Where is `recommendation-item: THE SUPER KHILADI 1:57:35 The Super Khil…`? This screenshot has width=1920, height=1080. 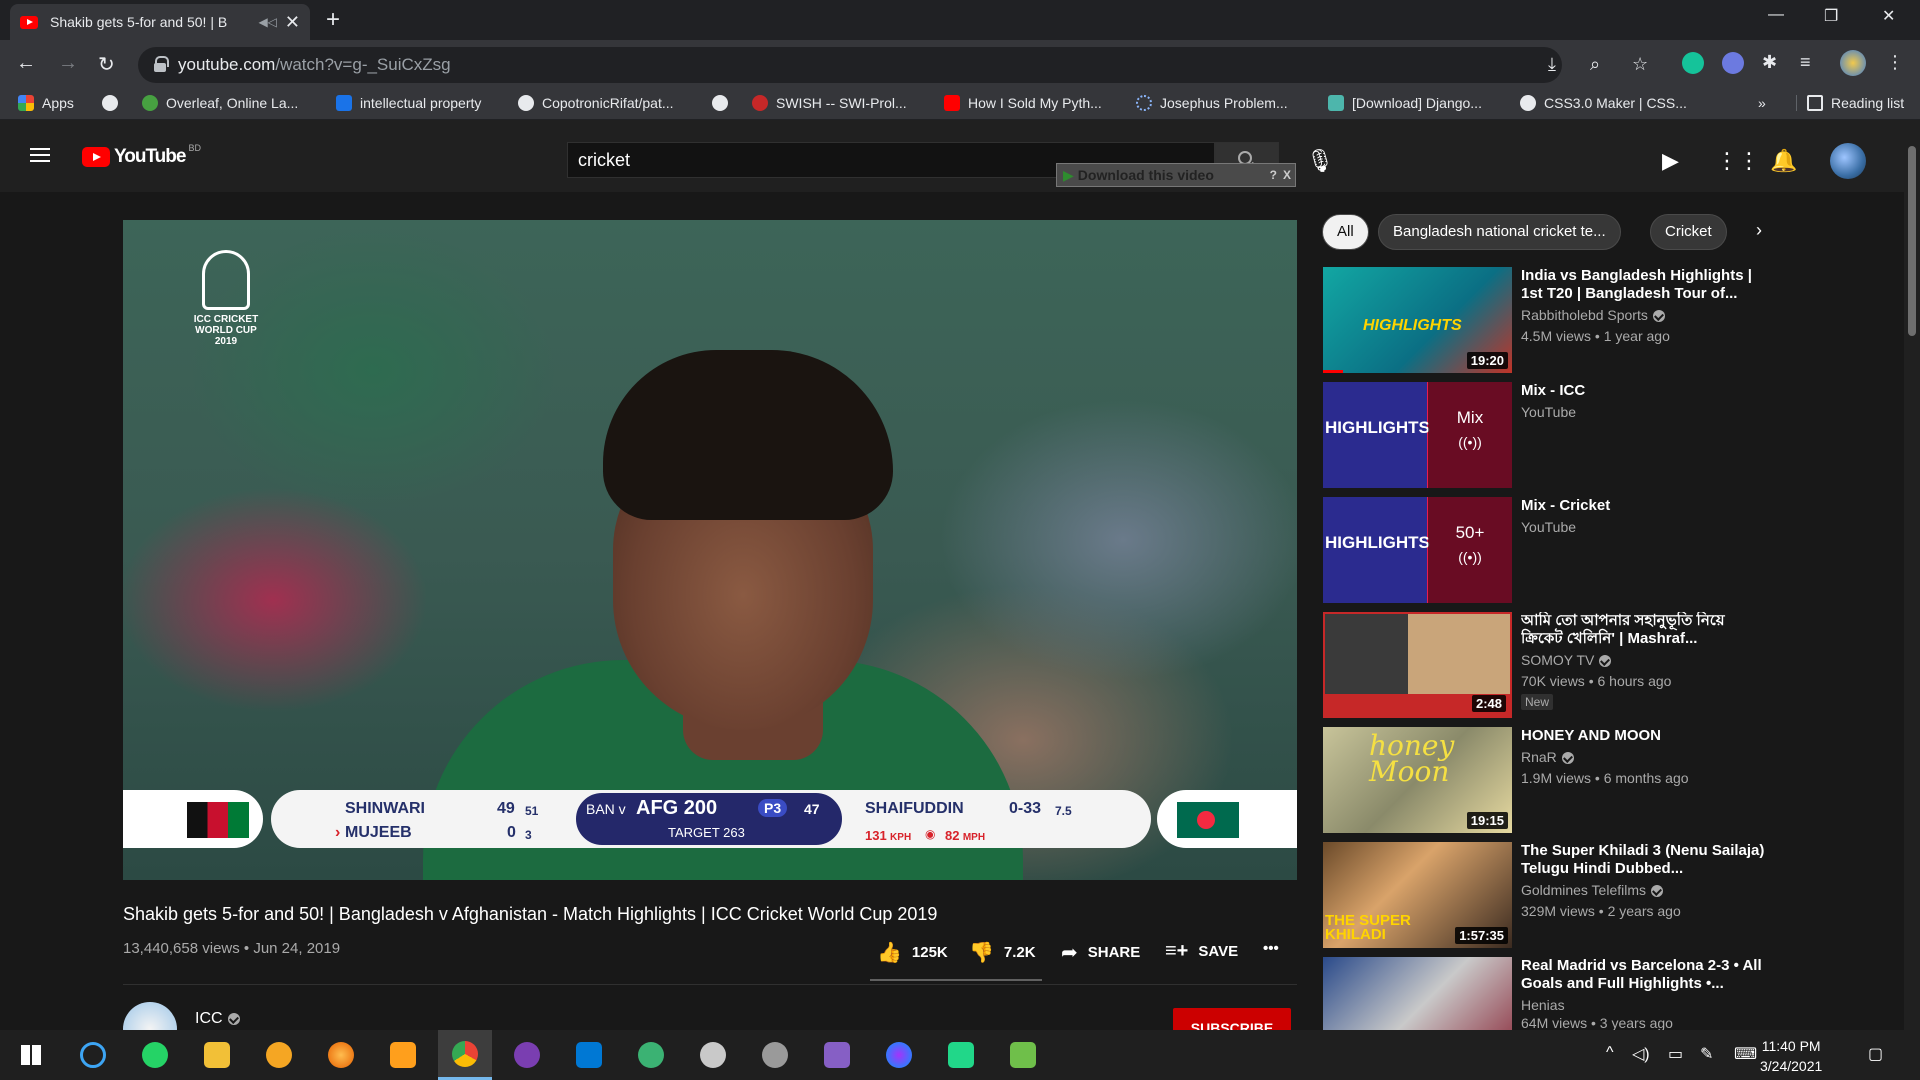
recommendation-item: THE SUPER KHILADI 1:57:35 The Super Khil… is located at coordinates (1598, 895).